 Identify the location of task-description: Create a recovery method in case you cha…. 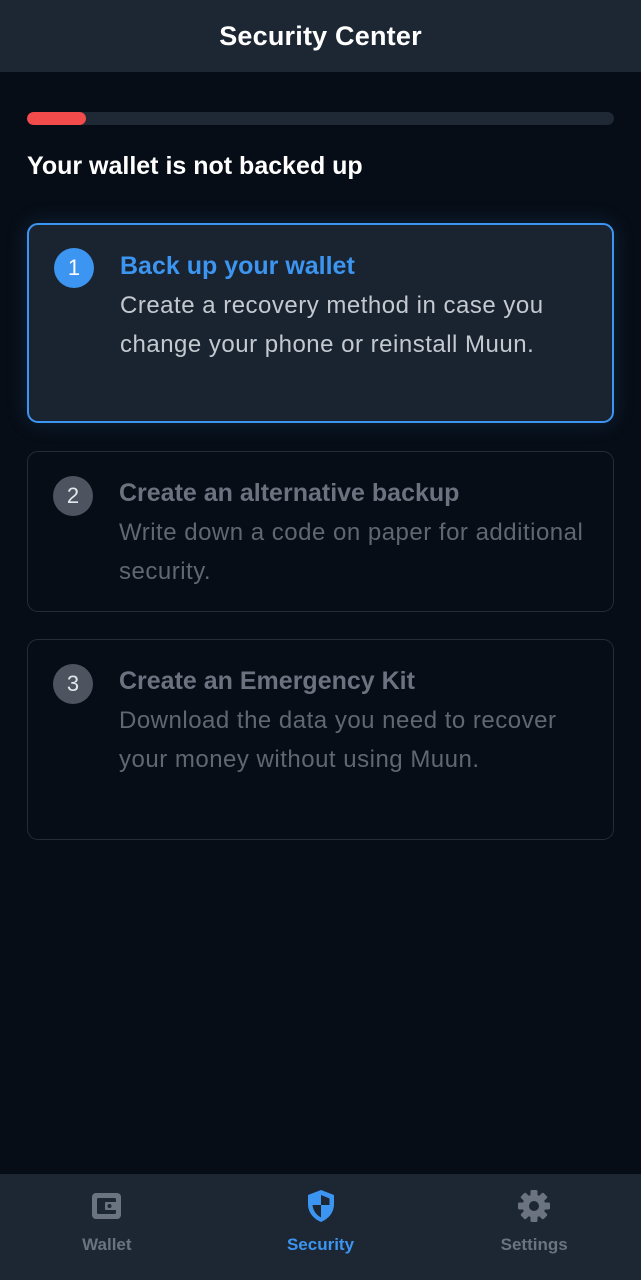
(332, 325).